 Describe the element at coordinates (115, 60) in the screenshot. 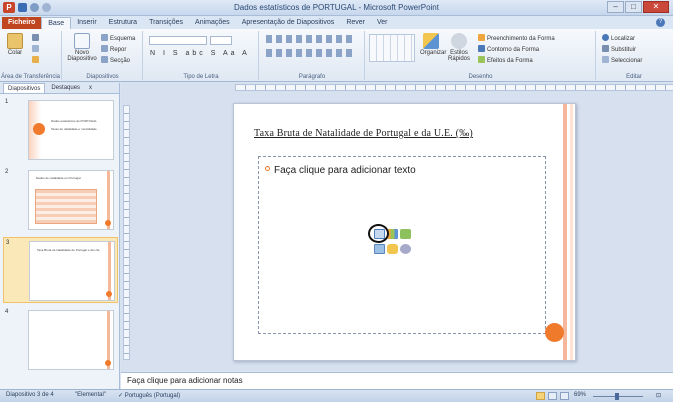

I see `section-button: Secção` at that location.